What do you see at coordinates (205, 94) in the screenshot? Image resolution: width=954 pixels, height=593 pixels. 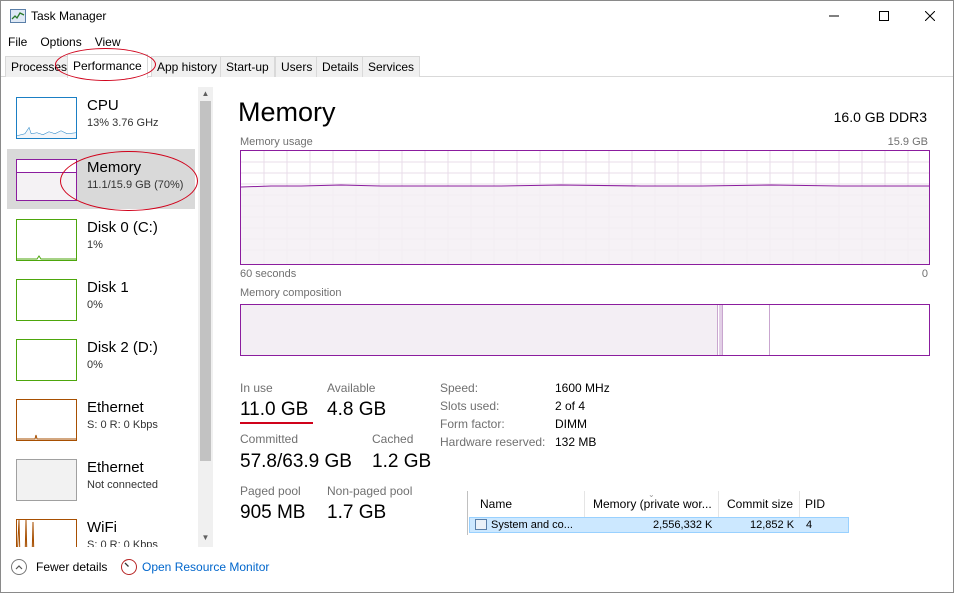 I see `scroll-up-icon: ▲` at bounding box center [205, 94].